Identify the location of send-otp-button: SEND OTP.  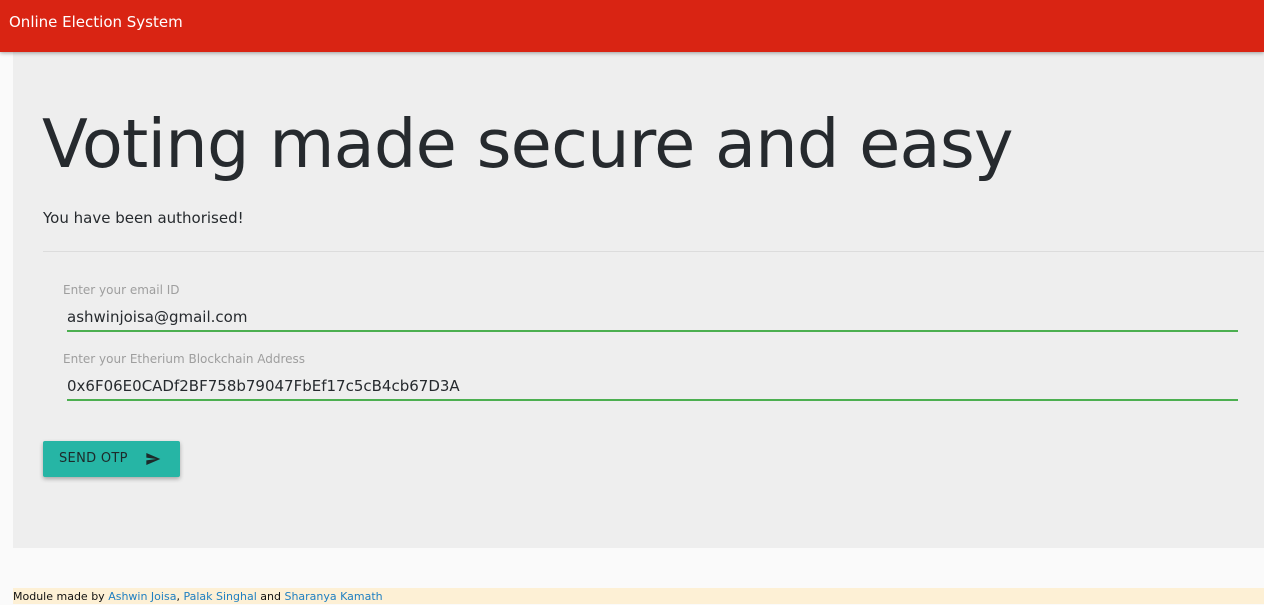
(111, 459).